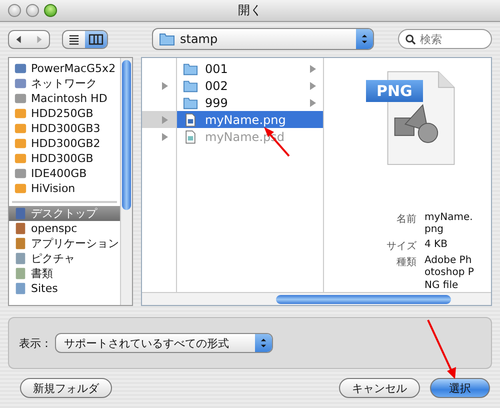 The width and height of the screenshot is (500, 408). I want to click on search-icon, so click(410, 39).